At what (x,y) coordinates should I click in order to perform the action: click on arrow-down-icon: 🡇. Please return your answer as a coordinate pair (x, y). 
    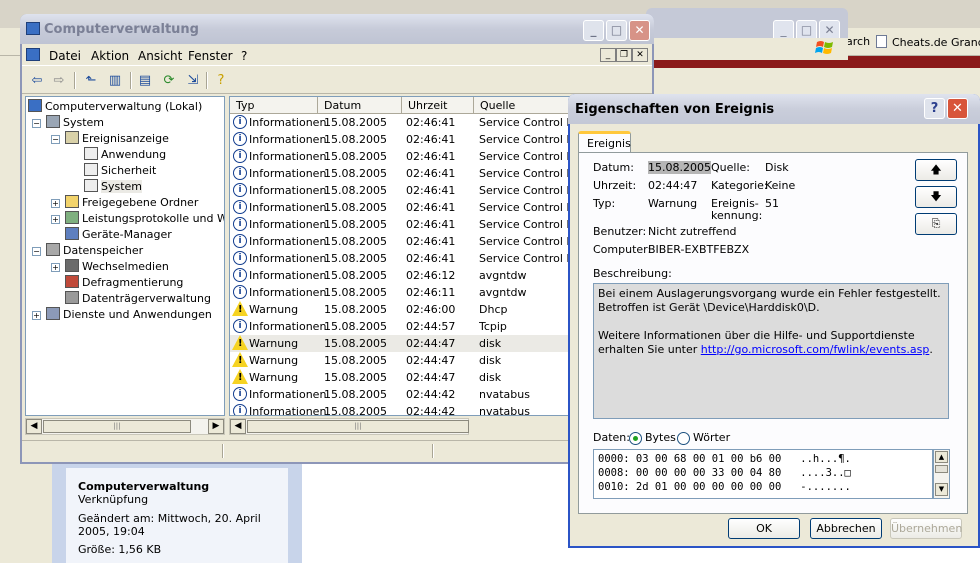
    Looking at the image, I should click on (936, 196).